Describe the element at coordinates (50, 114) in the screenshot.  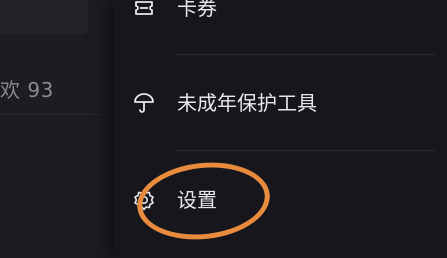
I see `background-divider` at that location.